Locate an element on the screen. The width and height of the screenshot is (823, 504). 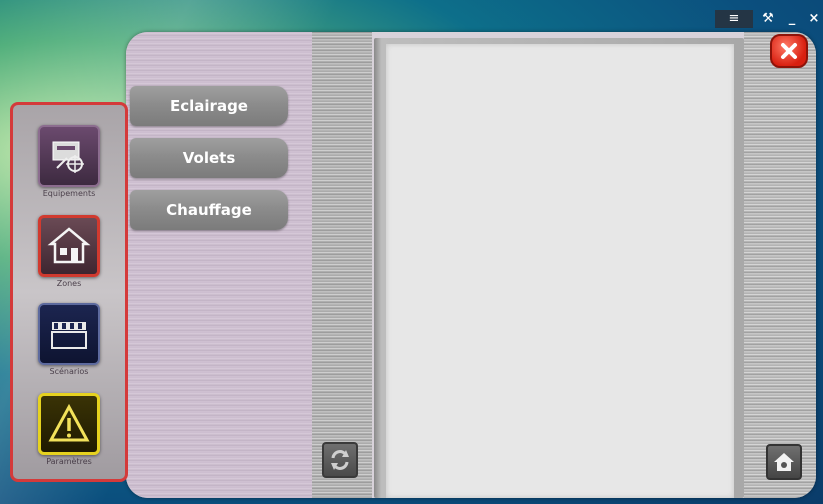
sidebar: Equipements Zones Scénarios Paramètres is located at coordinates (69, 292).